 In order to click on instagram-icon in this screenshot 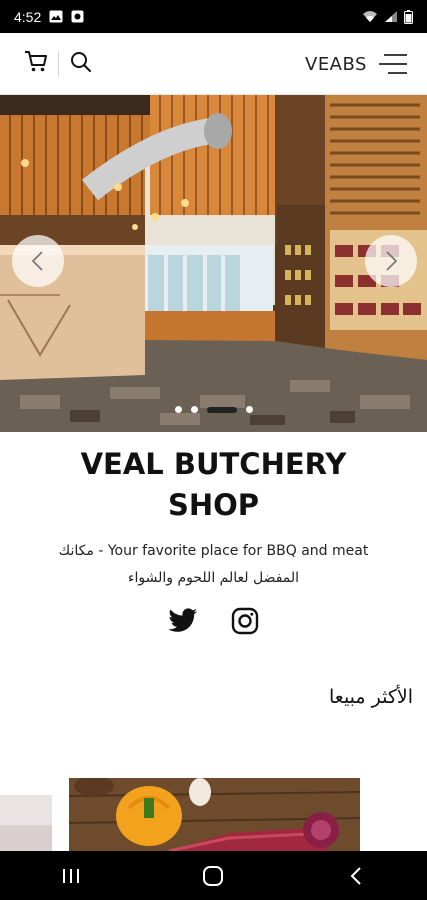, I will do `click(245, 621)`.